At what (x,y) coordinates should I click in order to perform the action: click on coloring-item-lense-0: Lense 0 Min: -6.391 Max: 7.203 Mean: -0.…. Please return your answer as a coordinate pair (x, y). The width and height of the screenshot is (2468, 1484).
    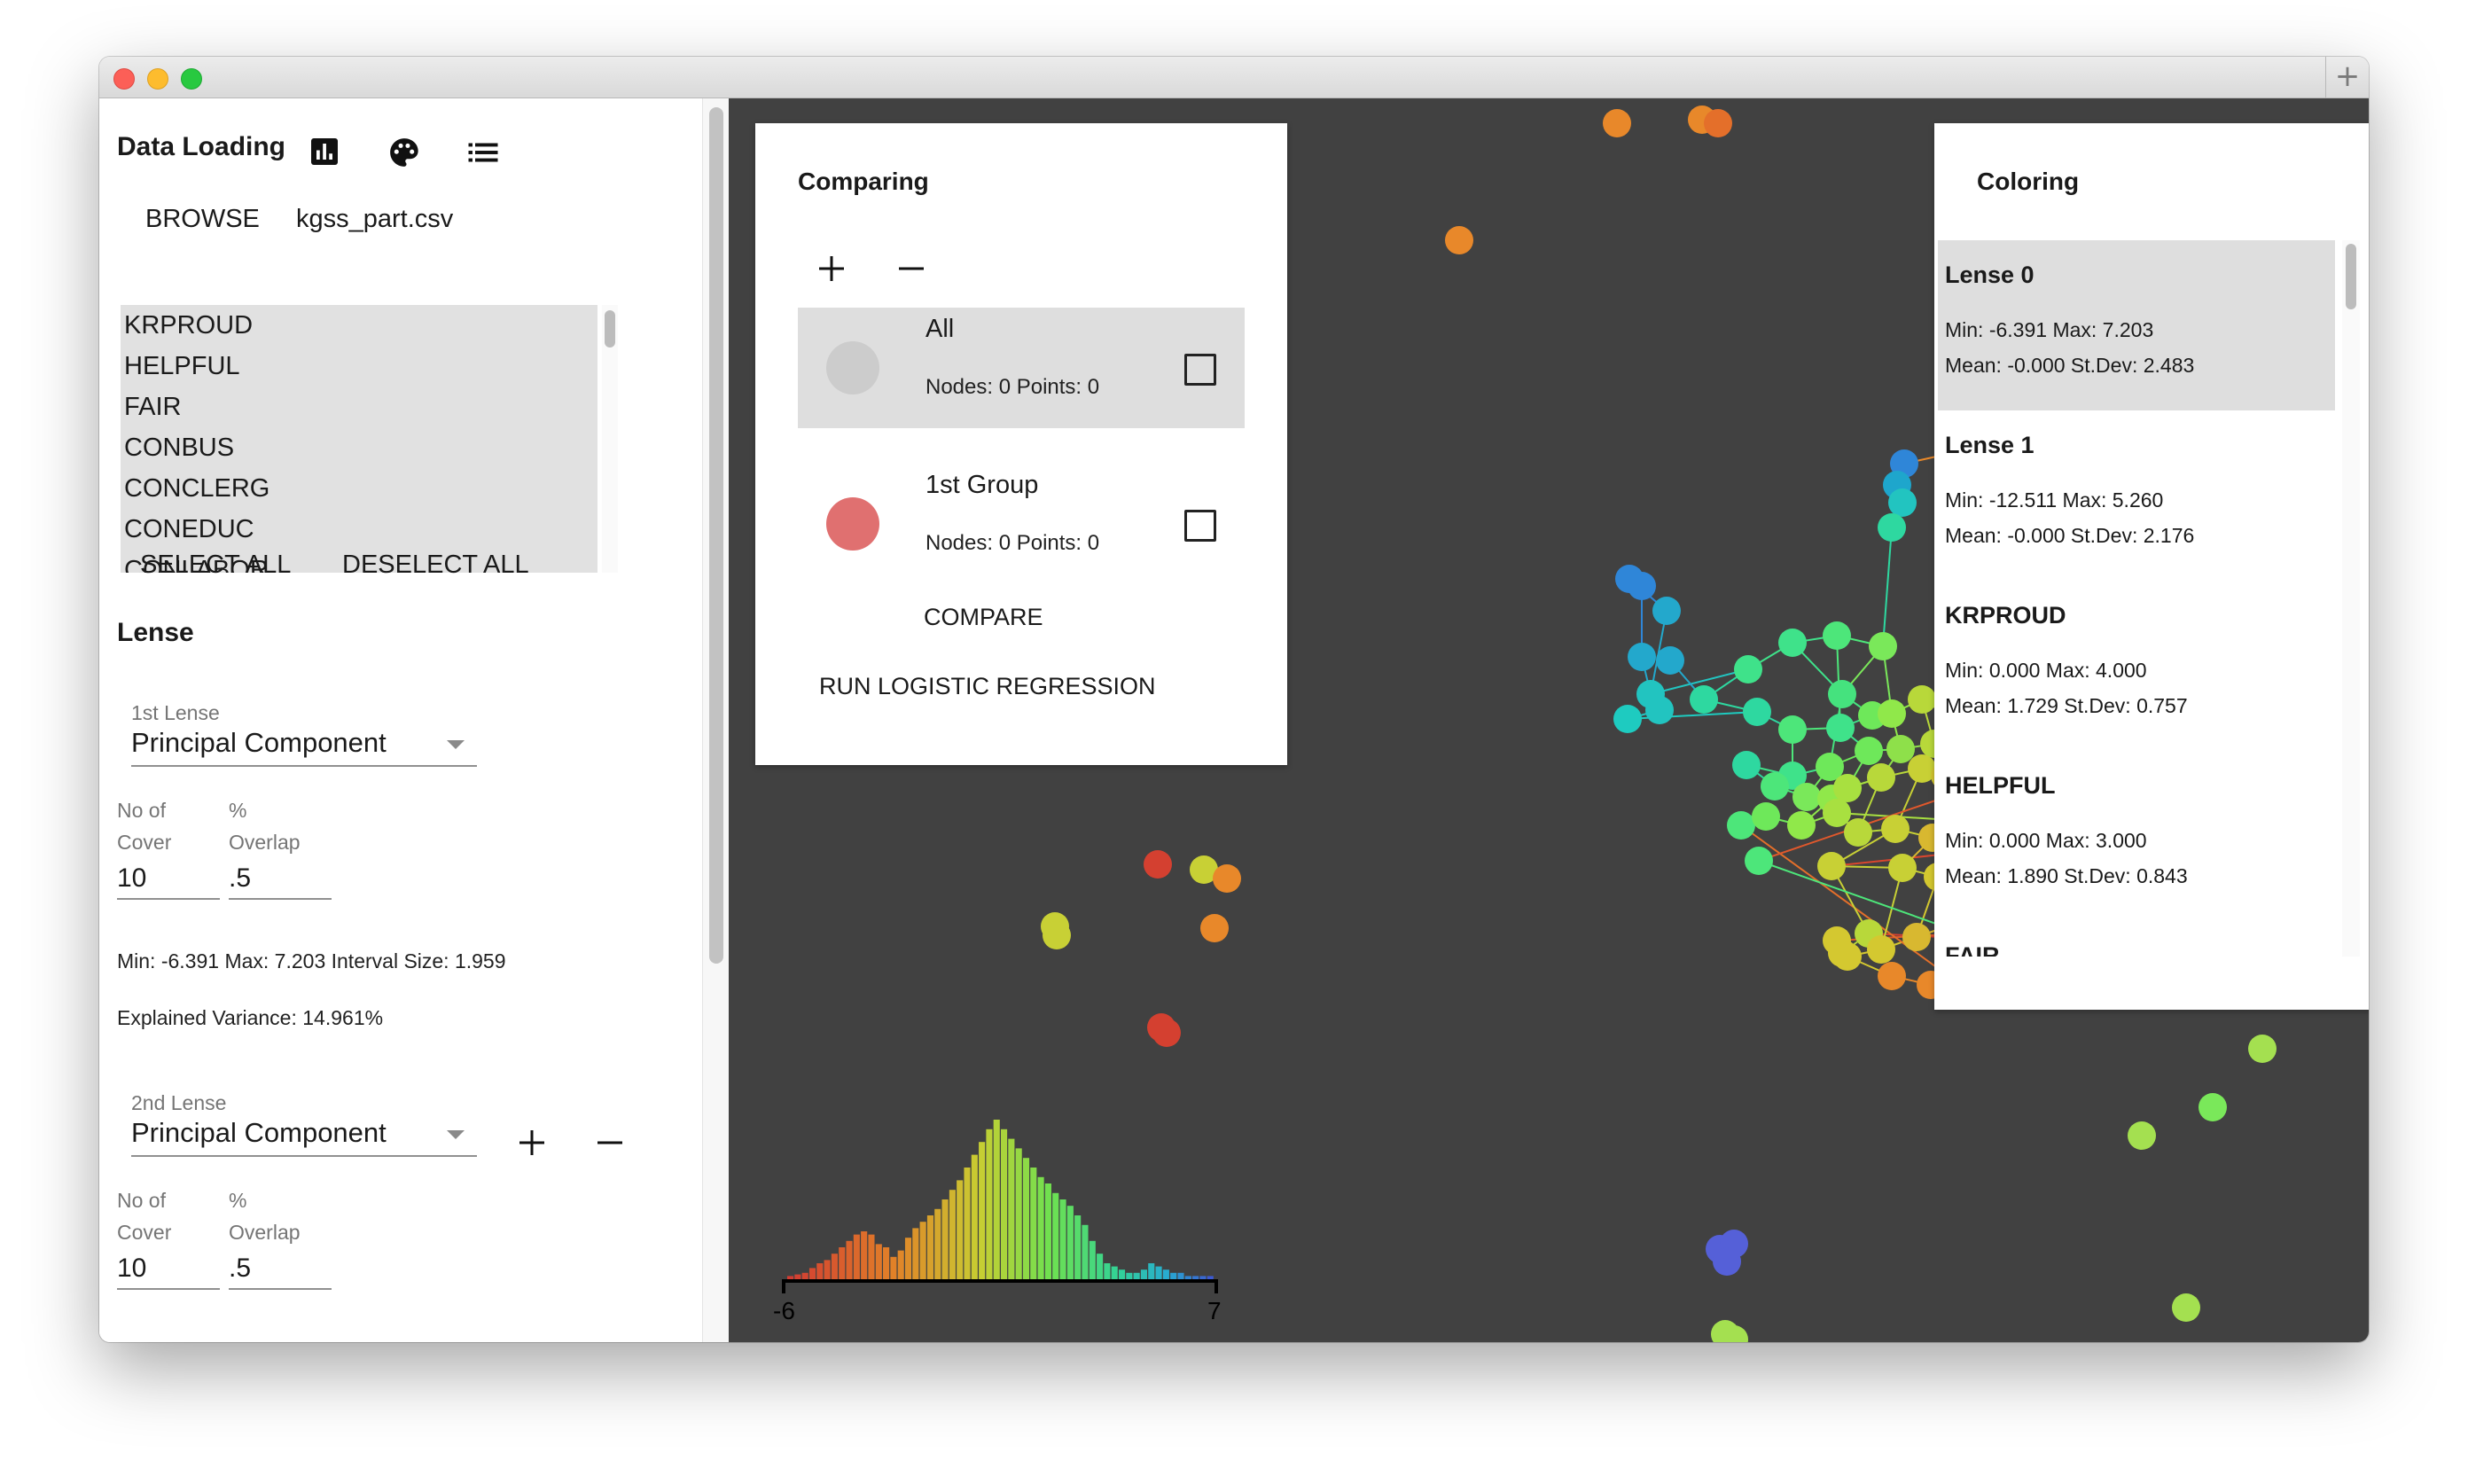
    Looking at the image, I should click on (2136, 325).